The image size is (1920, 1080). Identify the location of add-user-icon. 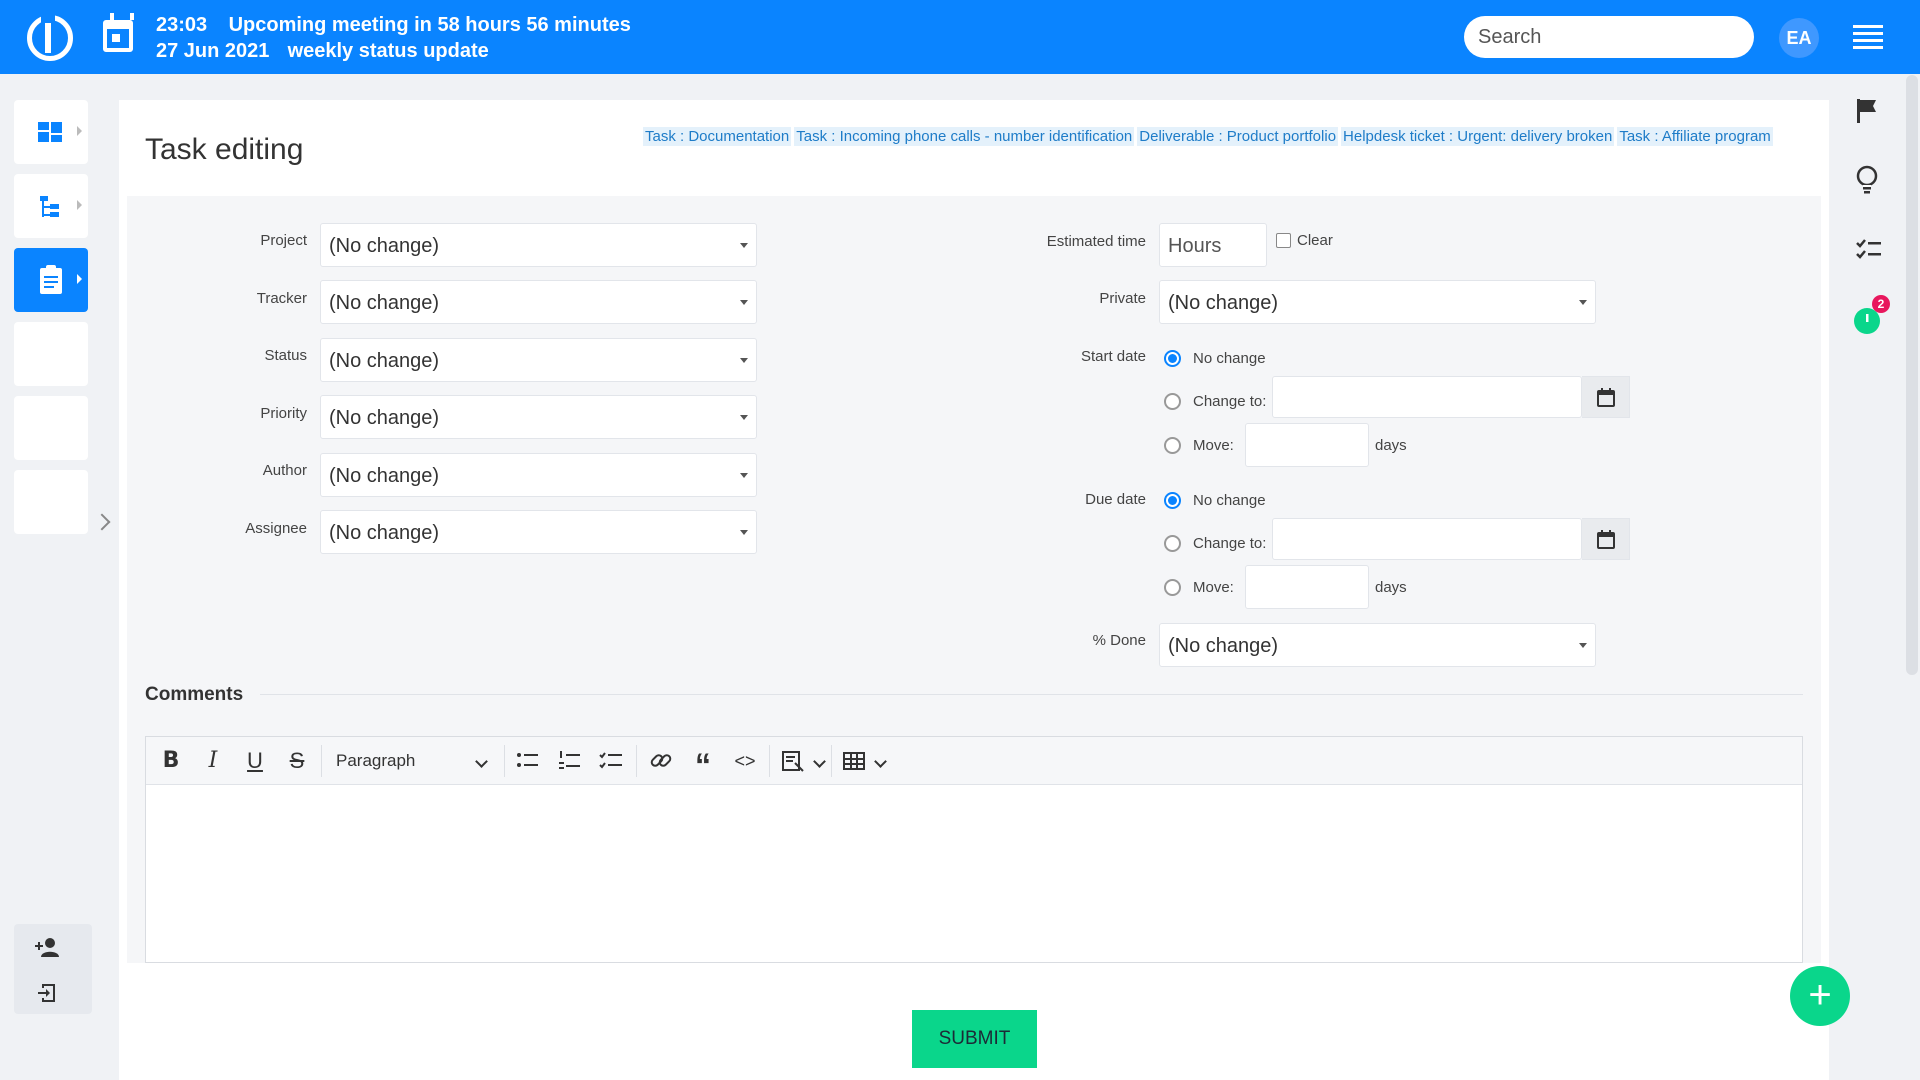
(47, 947).